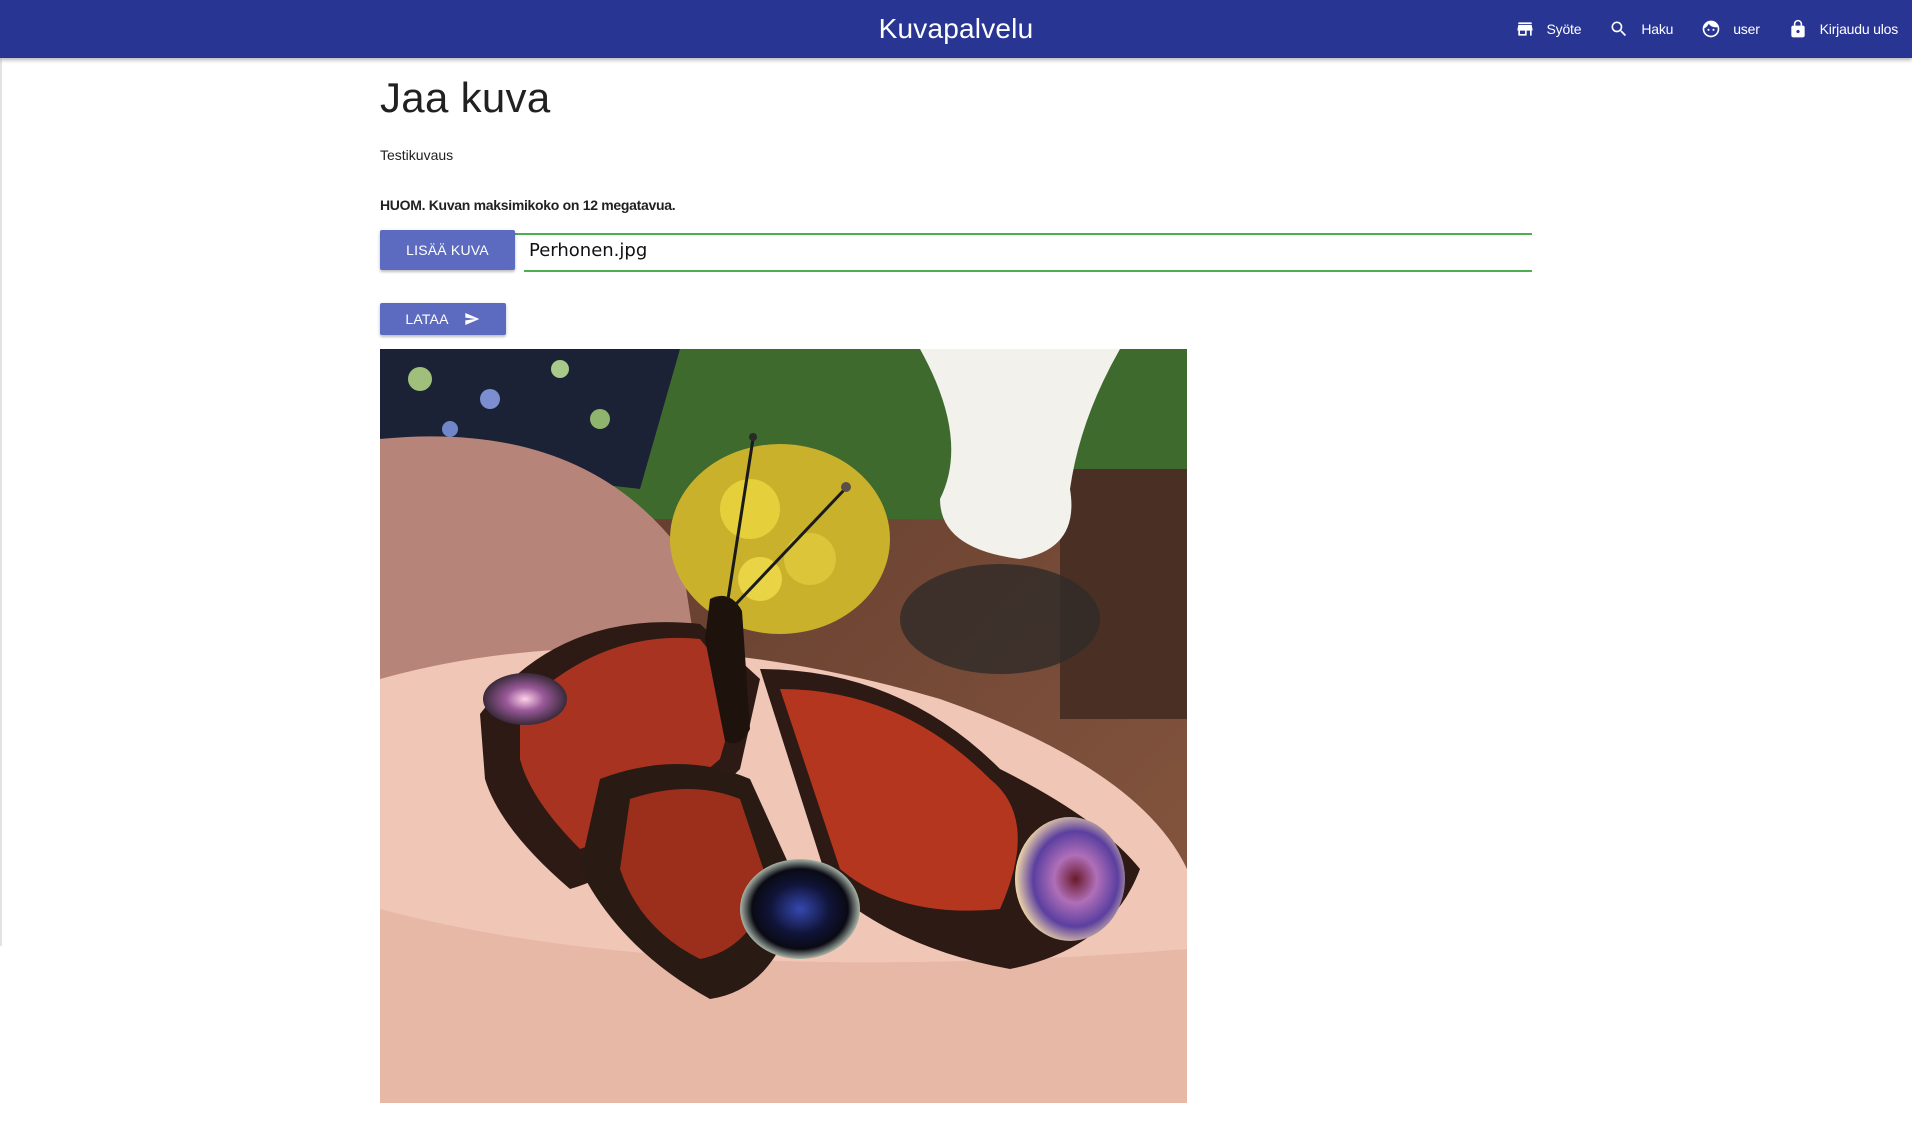 This screenshot has width=1912, height=1122. I want to click on search-icon, so click(1625, 29).